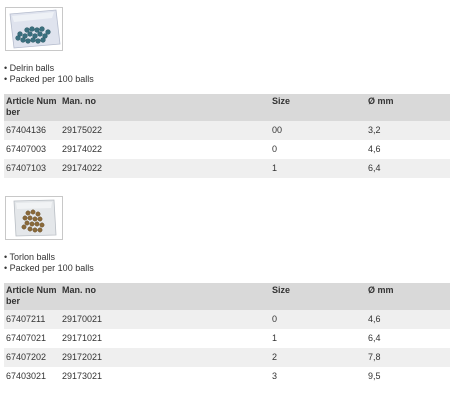  Describe the element at coordinates (32, 319) in the screenshot. I see `cell-article-number: 67407211` at that location.